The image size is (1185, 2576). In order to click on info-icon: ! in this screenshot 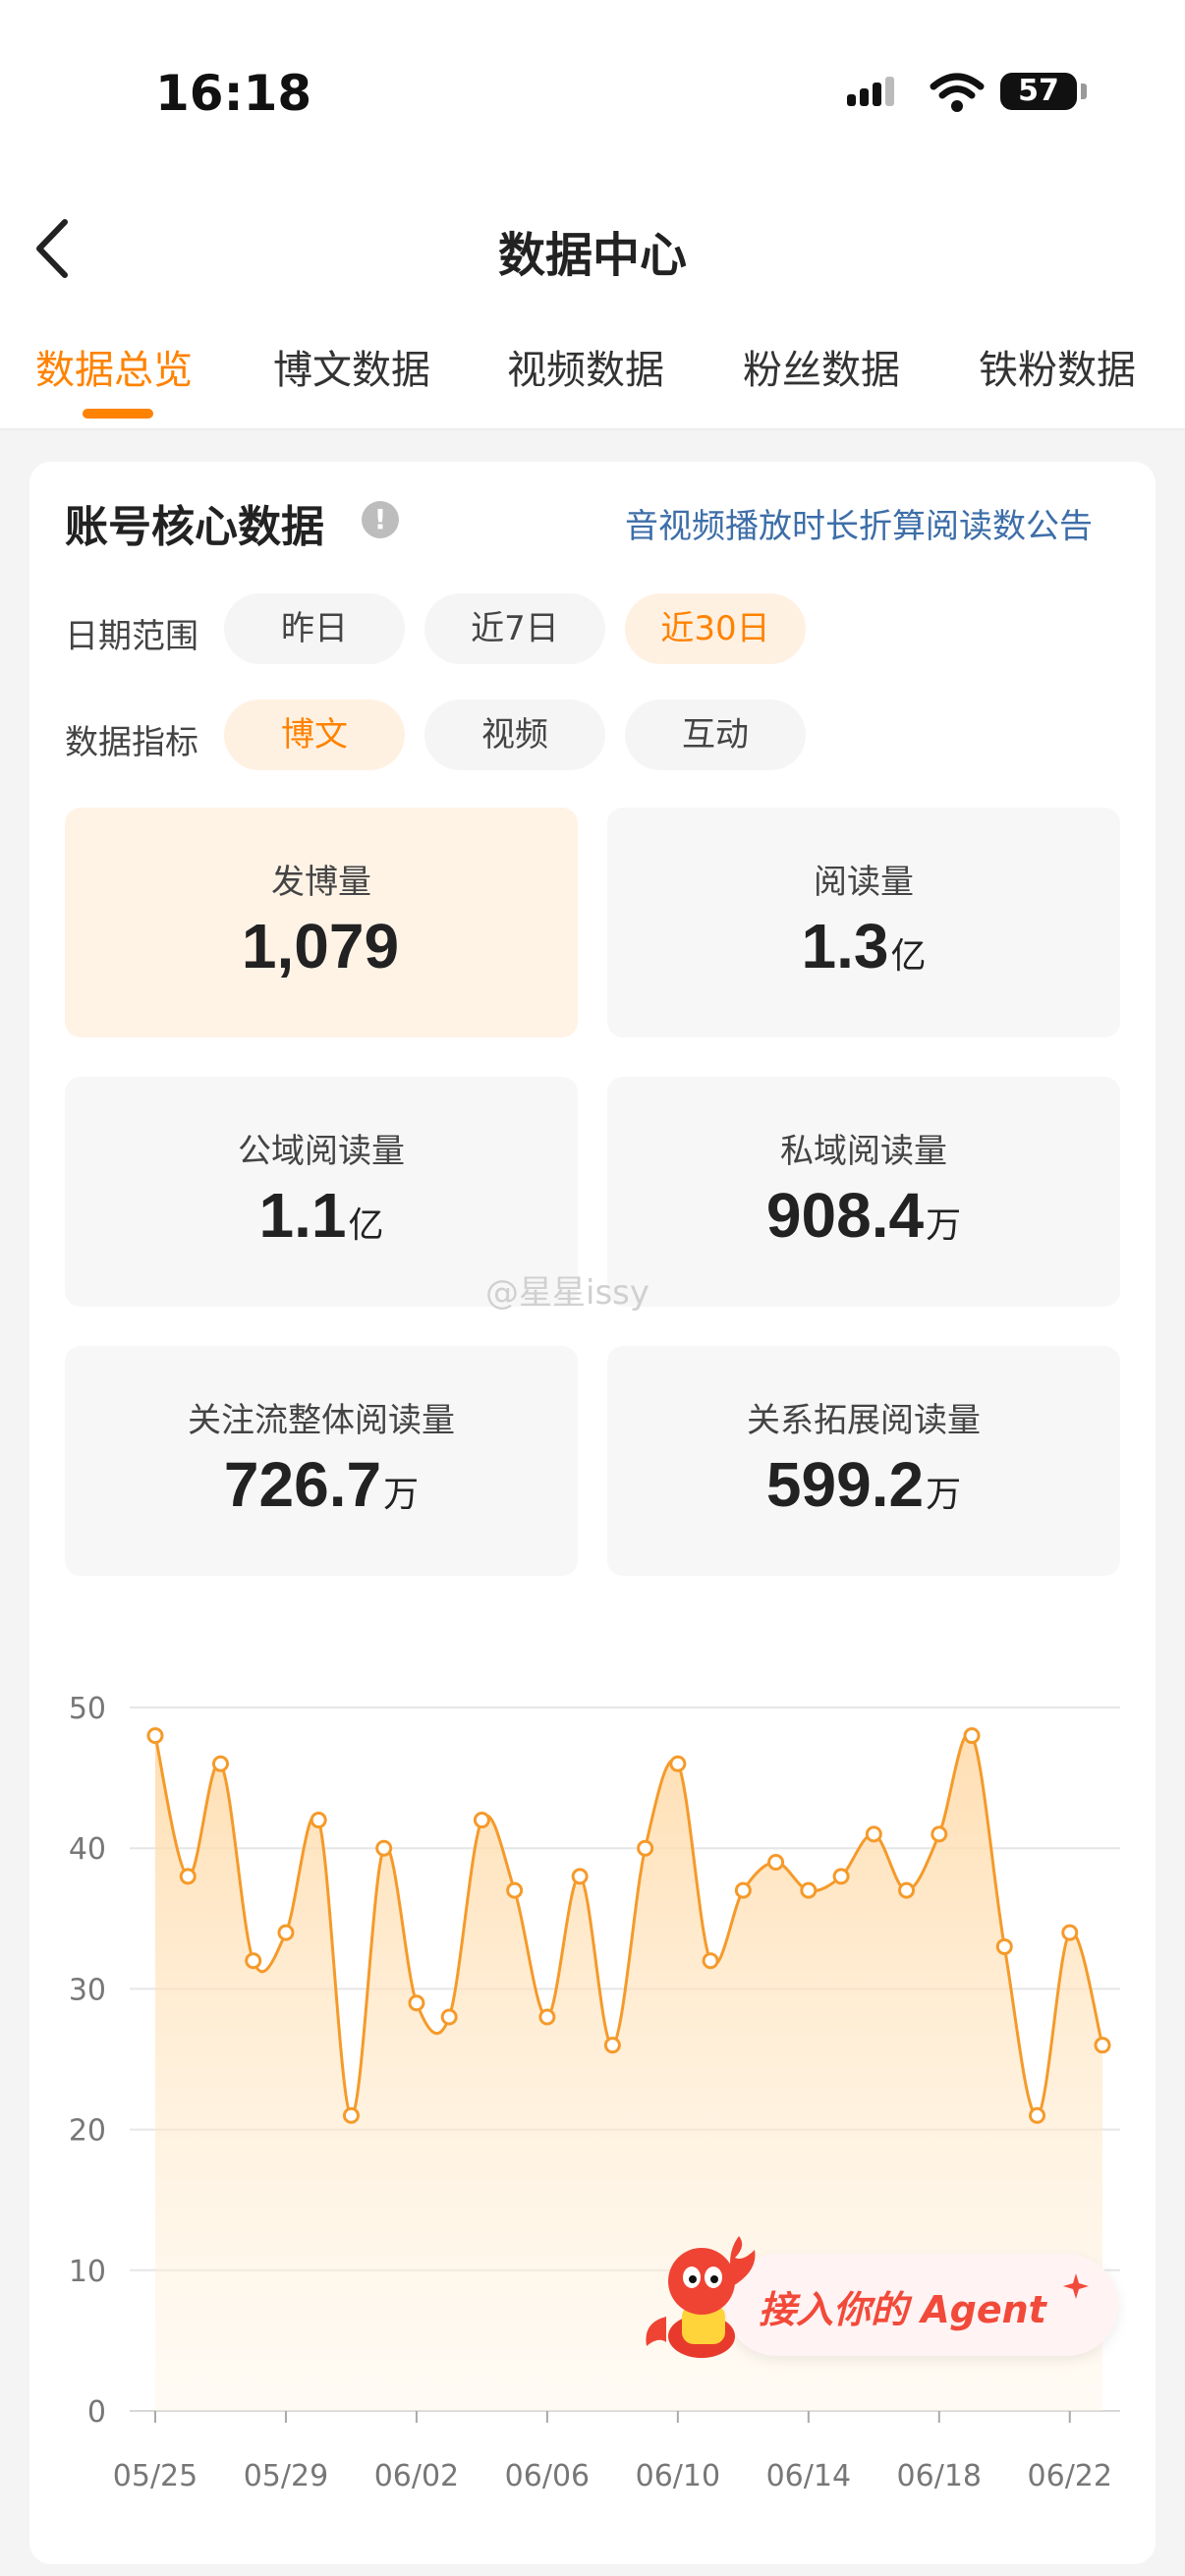, I will do `click(381, 519)`.